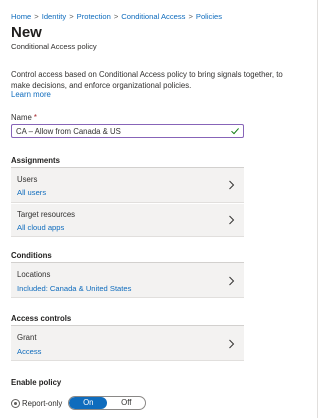 This screenshot has height=418, width=320. What do you see at coordinates (127, 185) in the screenshot?
I see `users-row: Users All users` at bounding box center [127, 185].